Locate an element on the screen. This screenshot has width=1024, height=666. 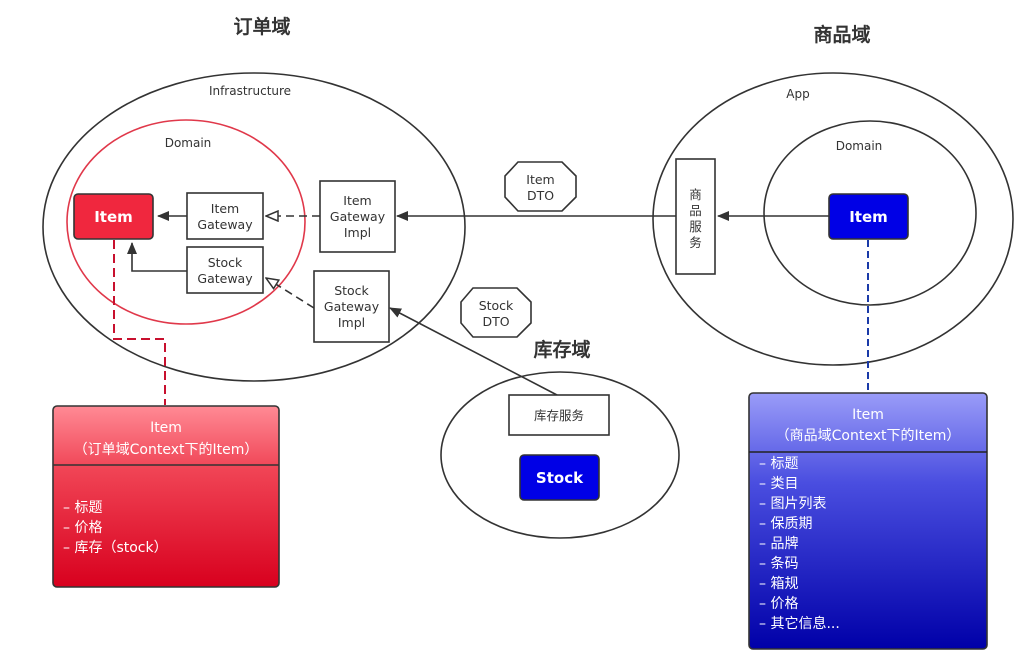
product-card-header-line-1: Item is located at coordinates (868, 415).